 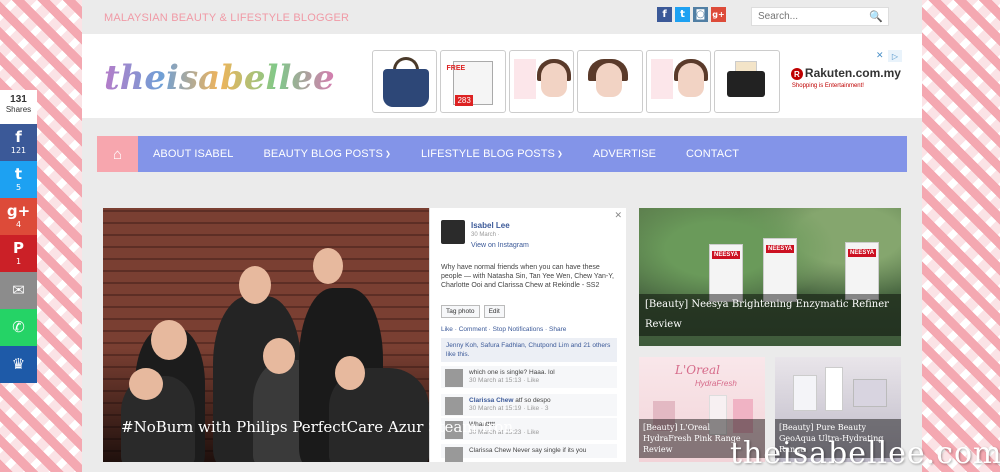 I want to click on fb-comment-meta: 30 March at 15:13 · Like, so click(x=504, y=380).